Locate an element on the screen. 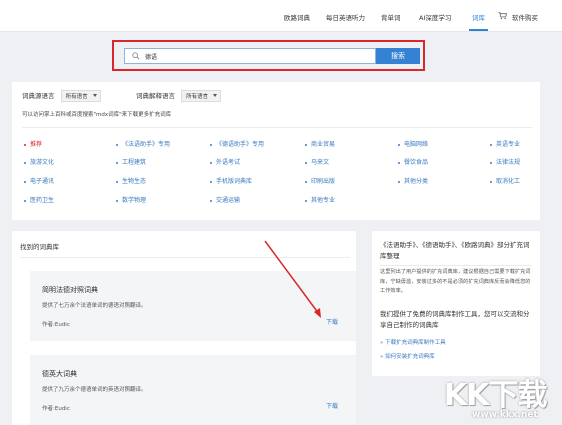  source-language-filter: 词典源语言 所有语言 is located at coordinates (61, 96).